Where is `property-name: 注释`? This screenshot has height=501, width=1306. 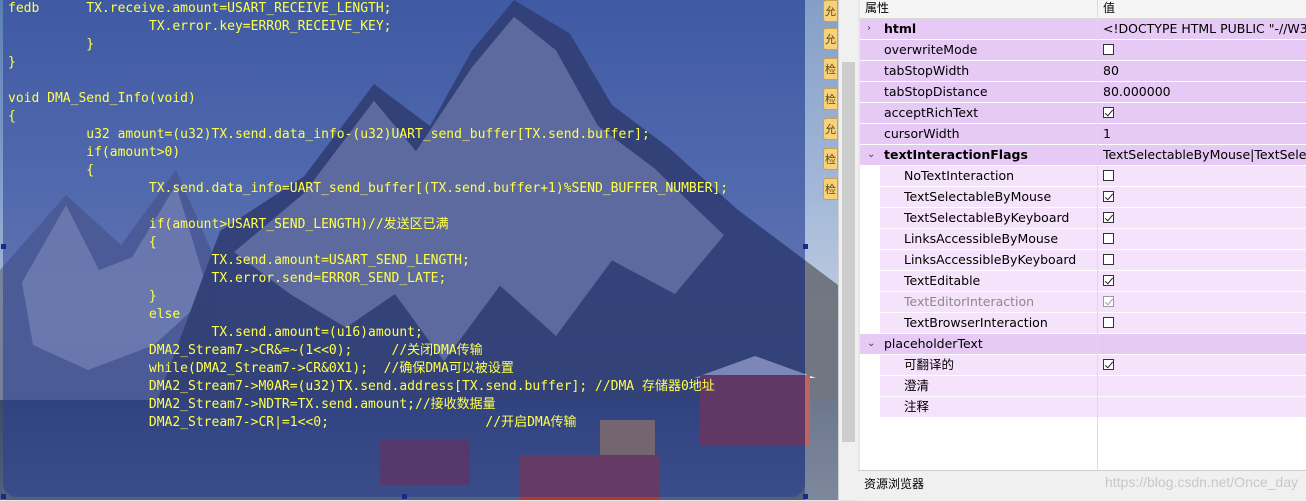
property-name: 注释 is located at coordinates (917, 406).